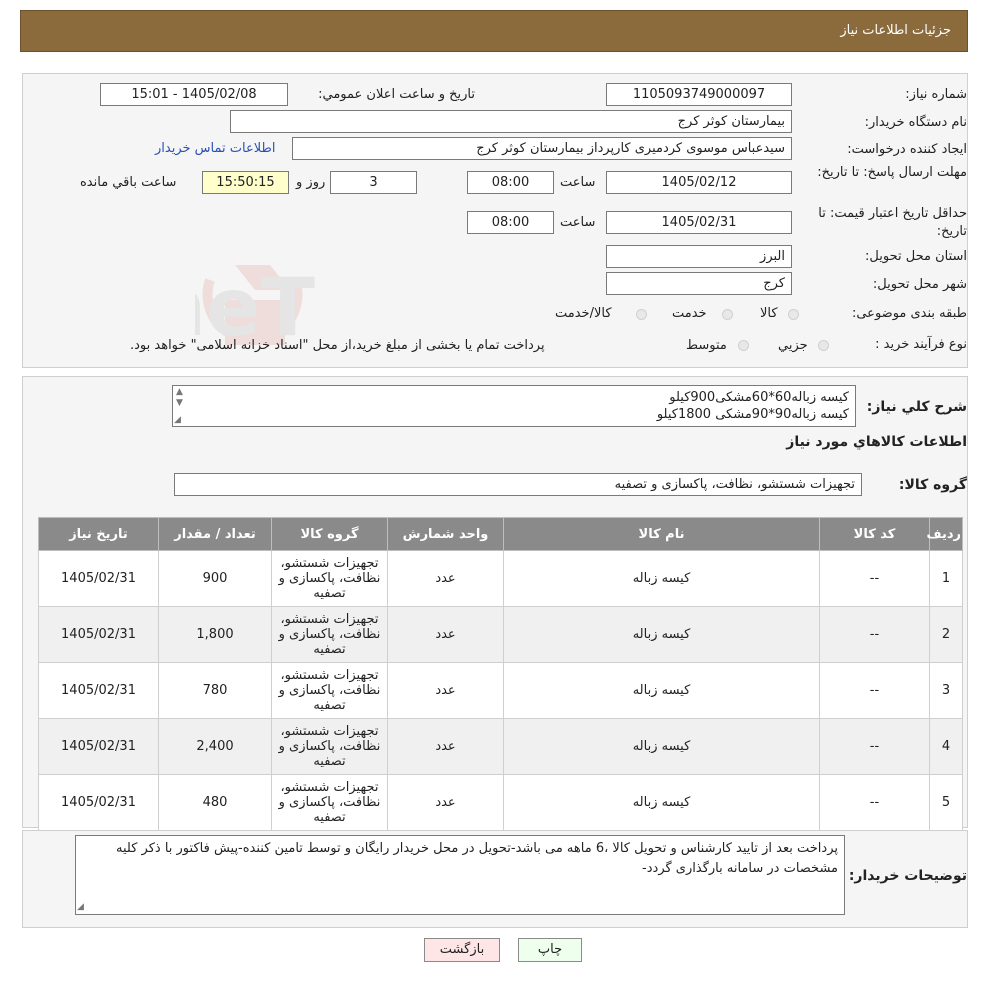 Image resolution: width=985 pixels, height=983 pixels. What do you see at coordinates (445, 534) in the screenshot?
I see `col-header-unit: واحد شمارش` at bounding box center [445, 534].